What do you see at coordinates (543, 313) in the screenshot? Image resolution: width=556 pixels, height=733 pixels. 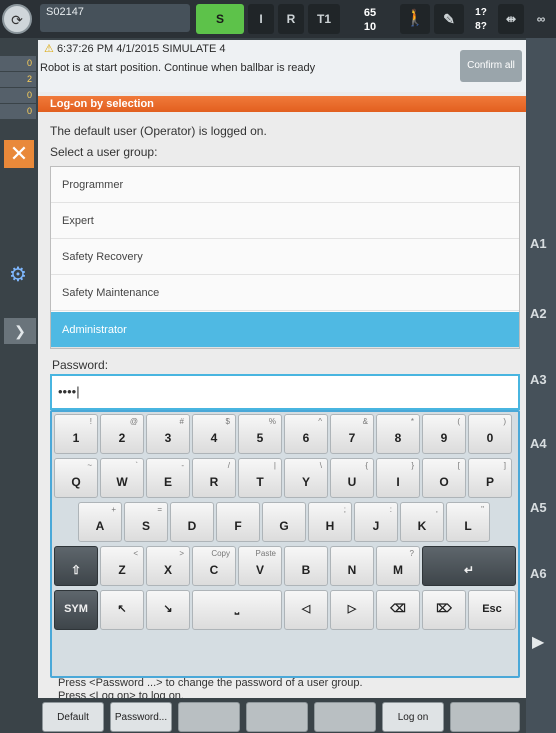 I see `axis-a2: A2` at bounding box center [543, 313].